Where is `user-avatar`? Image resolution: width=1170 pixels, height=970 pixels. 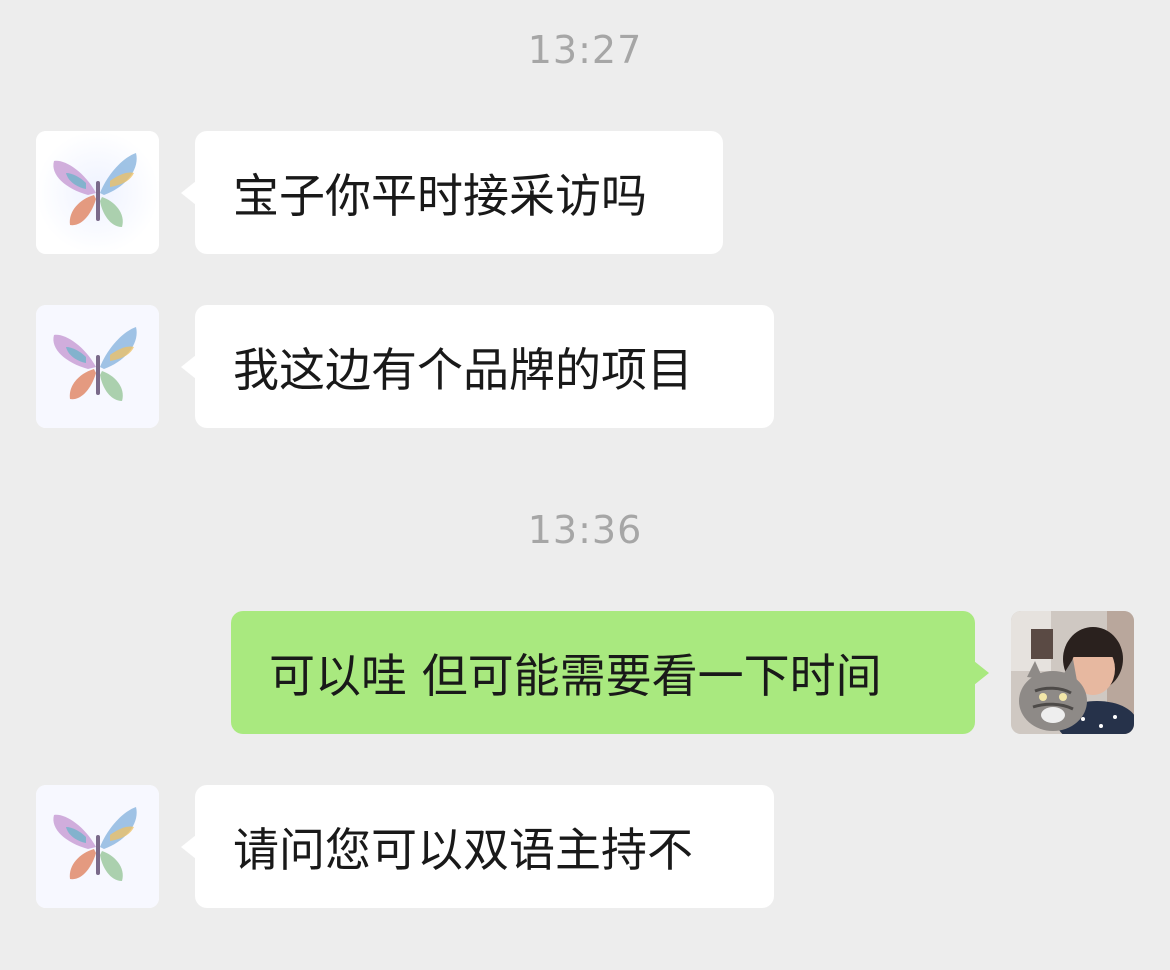 user-avatar is located at coordinates (1072, 672).